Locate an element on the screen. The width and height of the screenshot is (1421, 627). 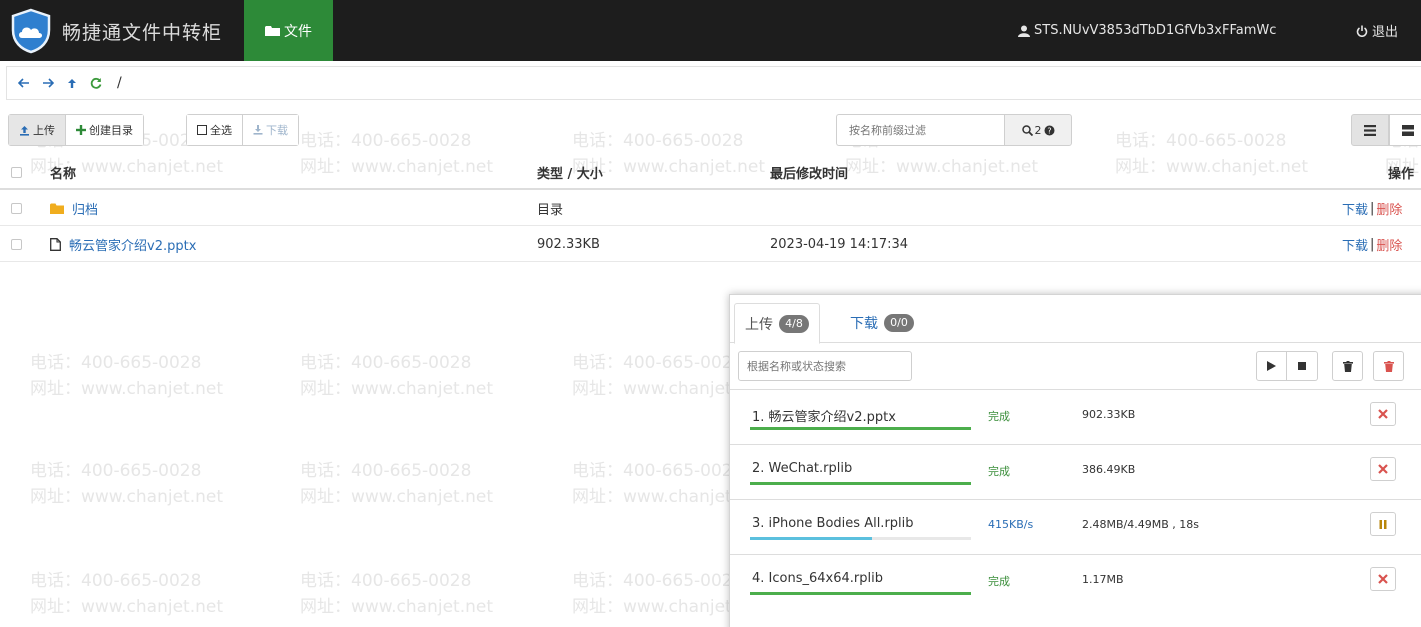
transfer-file-name: 4. Icons_64x64.rplib is located at coordinates (817, 578).